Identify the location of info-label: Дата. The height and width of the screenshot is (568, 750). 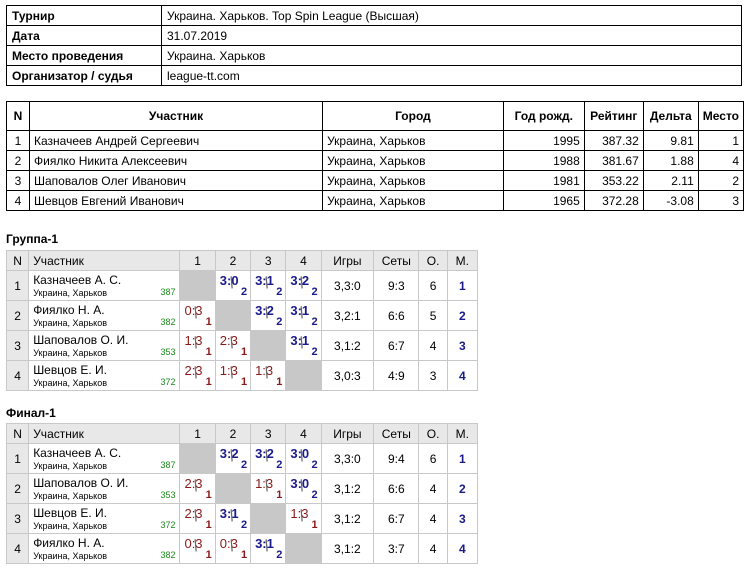
(84, 35).